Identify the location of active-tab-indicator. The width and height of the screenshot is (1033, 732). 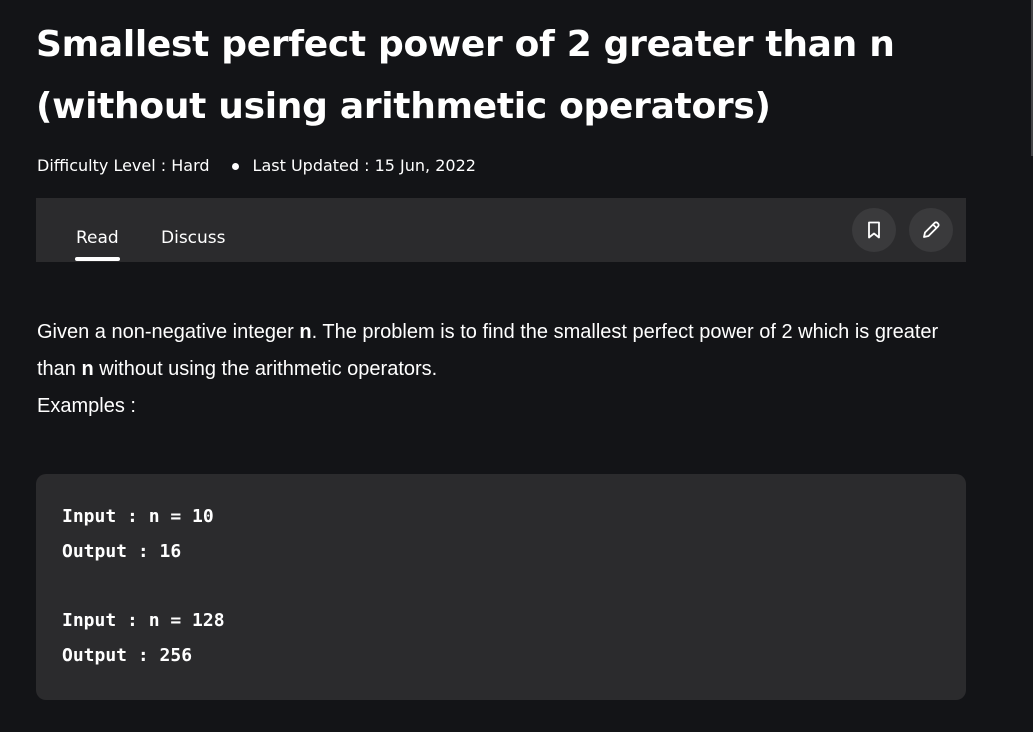
(97, 259).